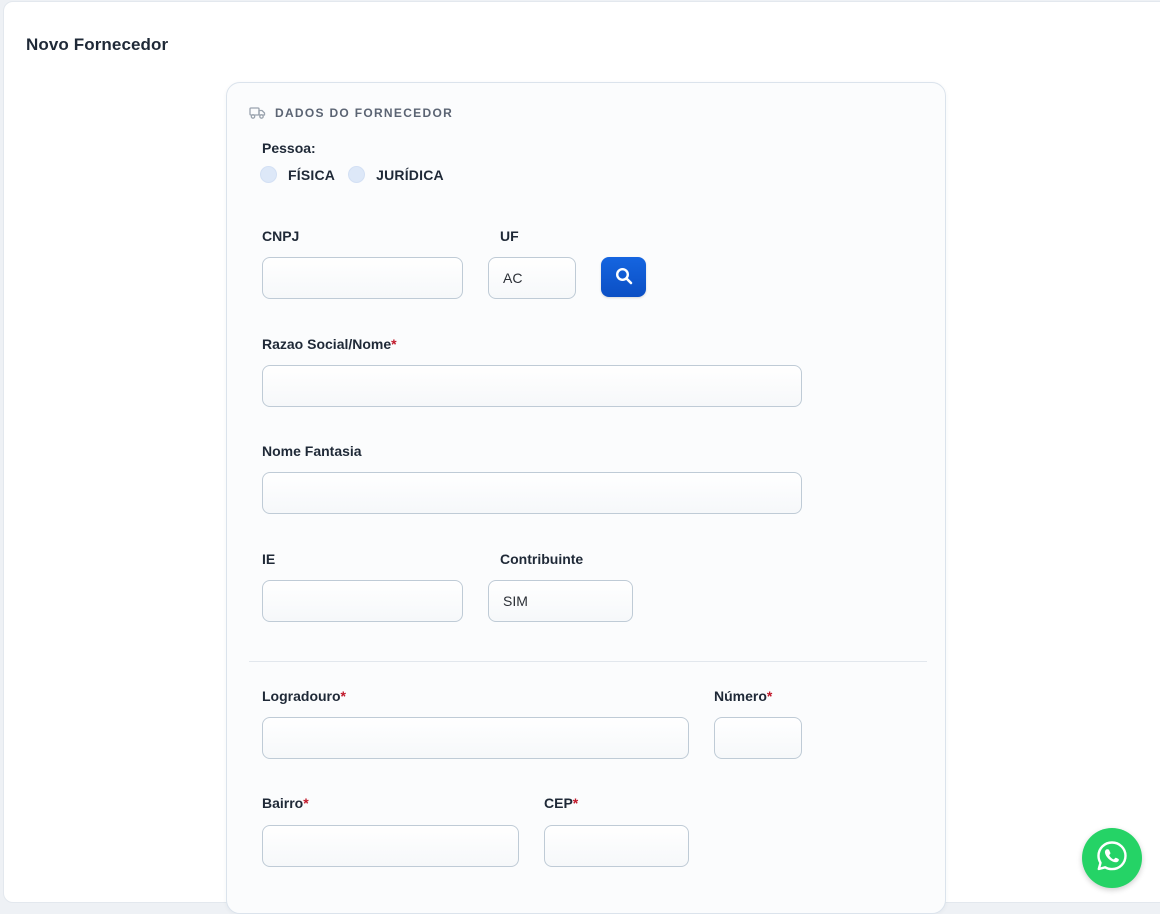  Describe the element at coordinates (740, 696) in the screenshot. I see `numero-label-text: Número` at that location.